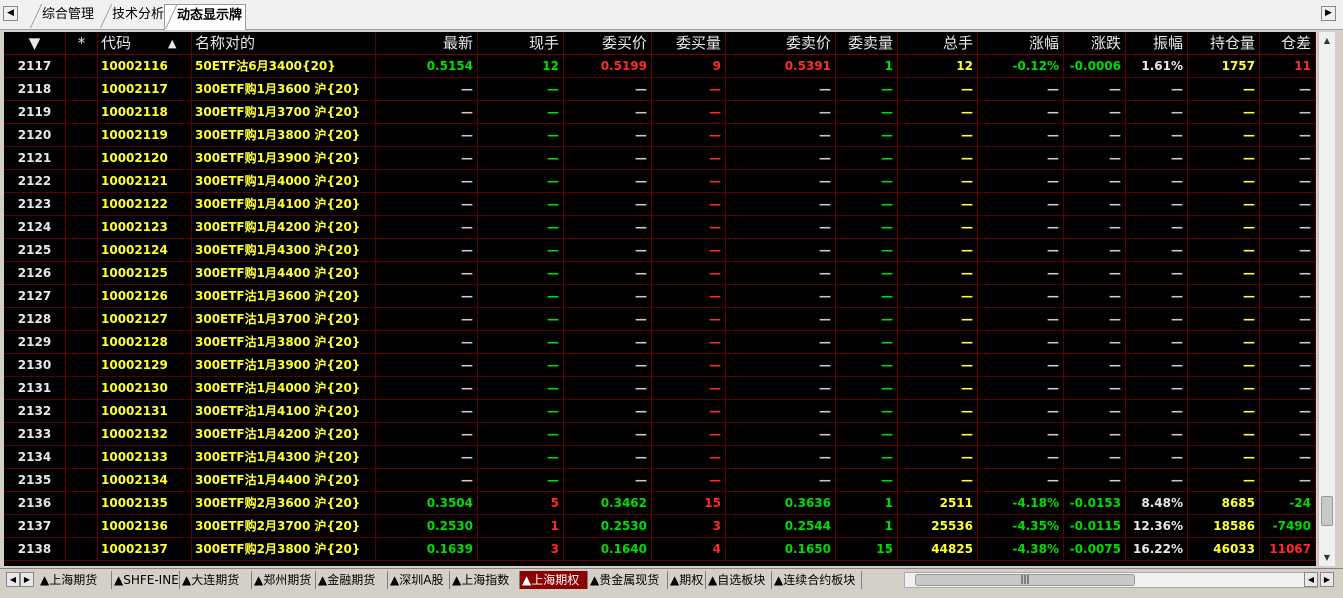 Image resolution: width=1343 pixels, height=598 pixels. I want to click on row-index: 2126, so click(35, 273).